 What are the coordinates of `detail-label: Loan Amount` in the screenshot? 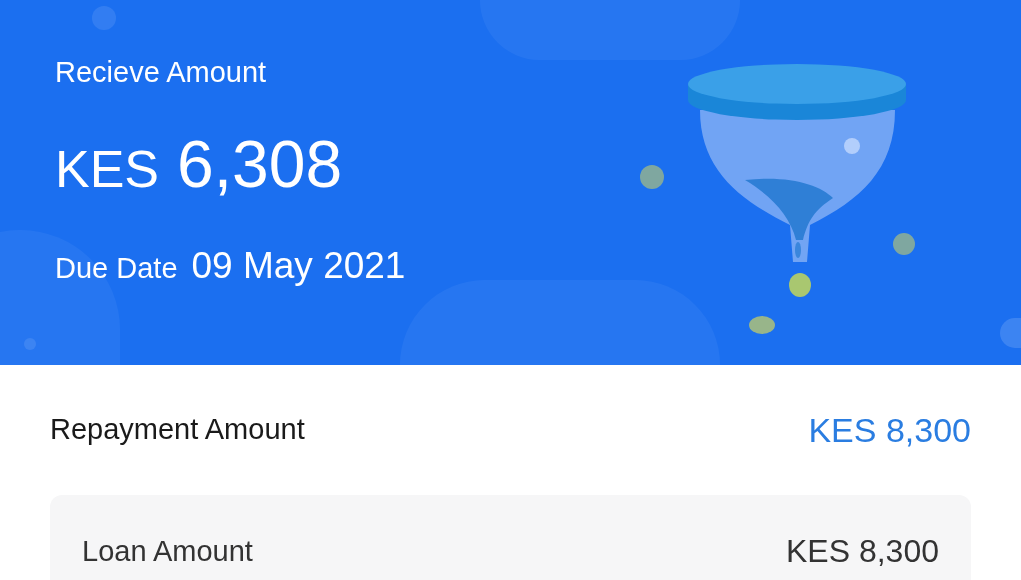 It's located at (167, 551).